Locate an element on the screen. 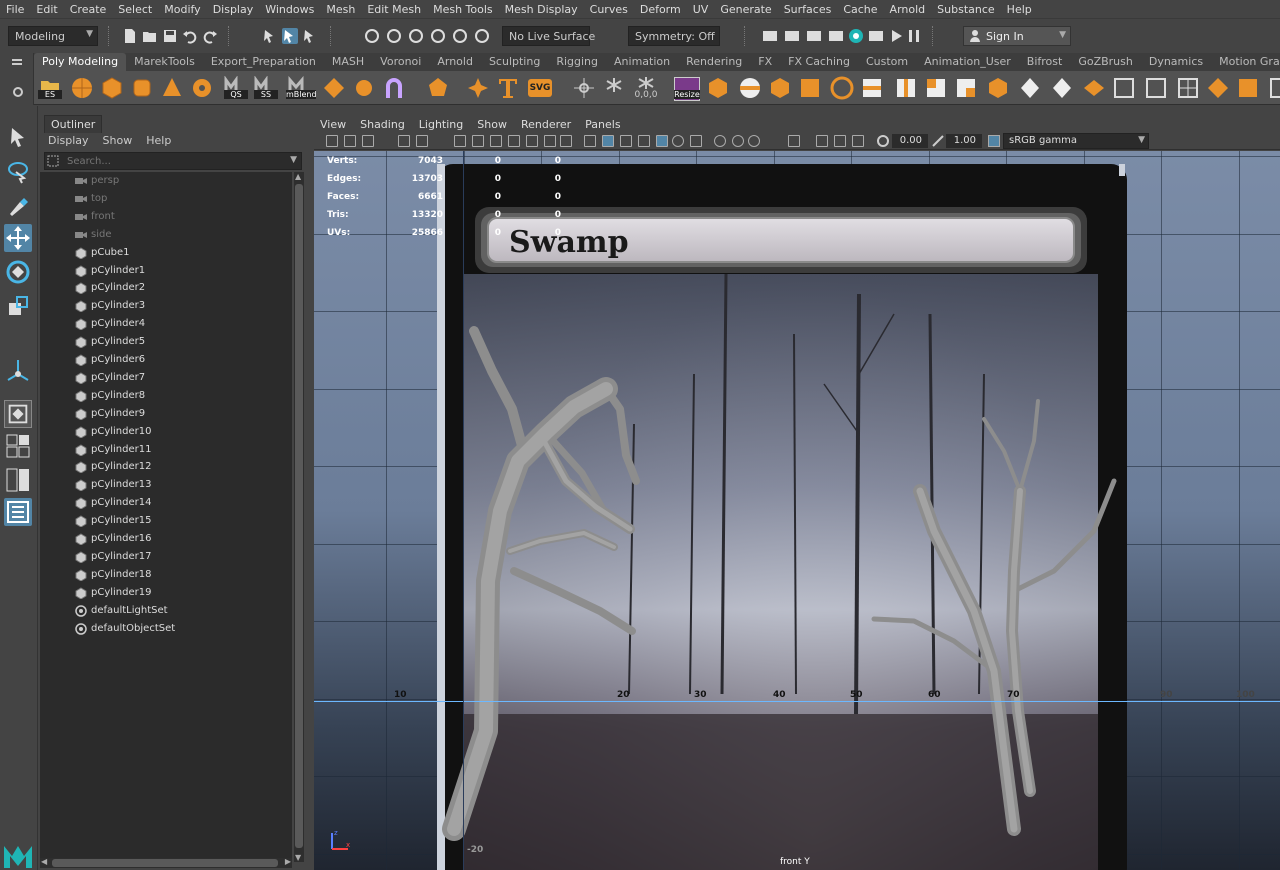  menu-windows: Windows is located at coordinates (289, 9).